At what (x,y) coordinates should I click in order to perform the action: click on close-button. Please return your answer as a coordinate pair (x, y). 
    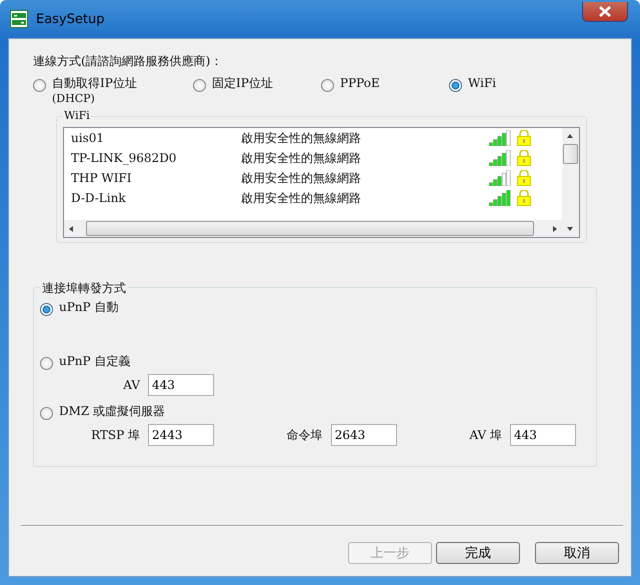
    Looking at the image, I should click on (605, 12).